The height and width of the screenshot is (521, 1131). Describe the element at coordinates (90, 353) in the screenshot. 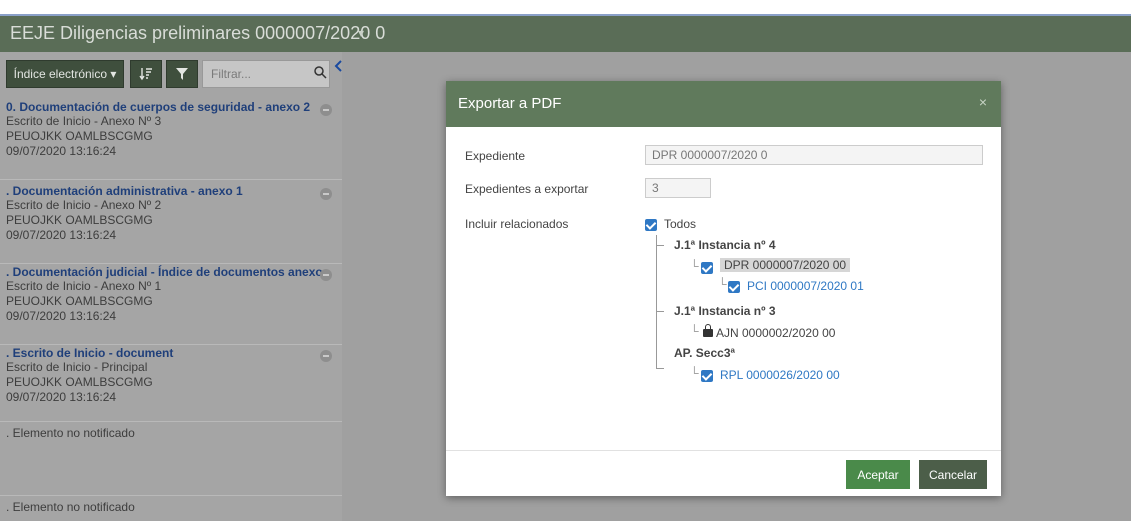

I see `document-title: . Escrito de Inicio - document` at that location.